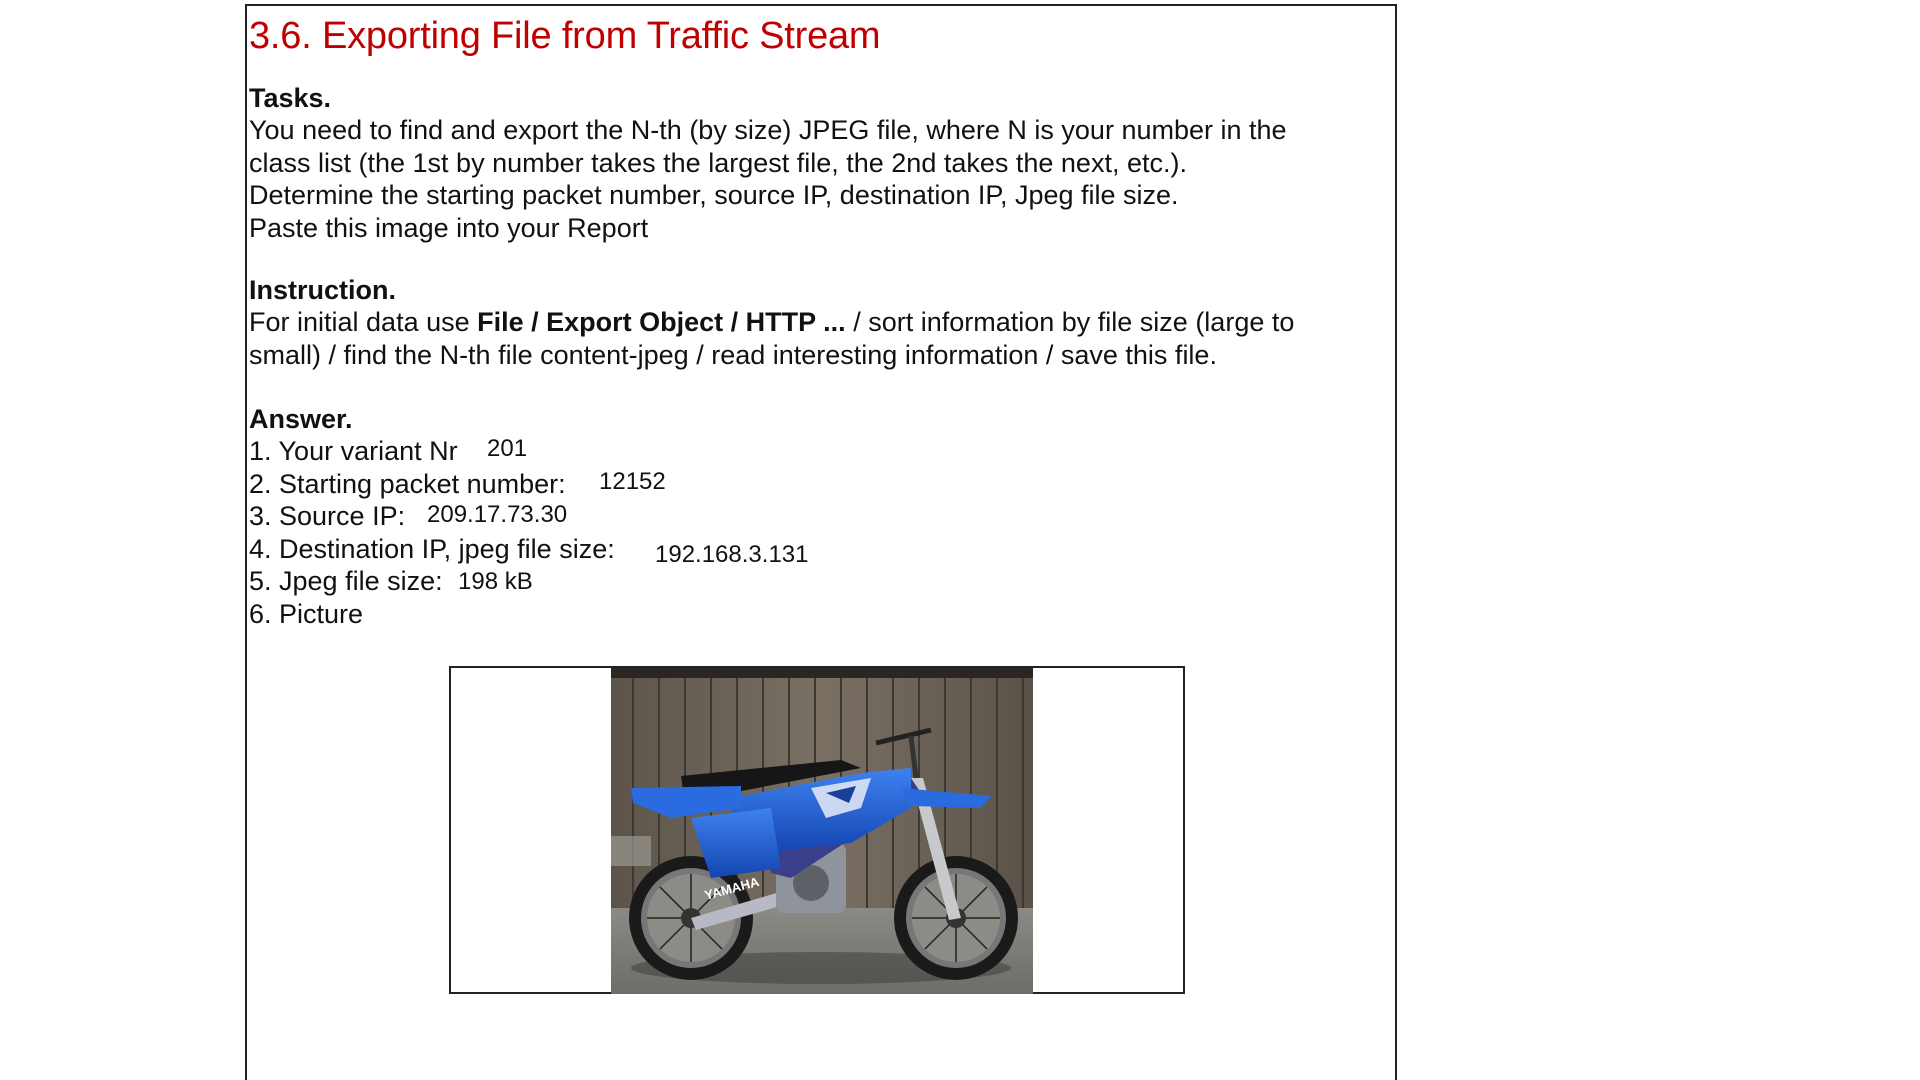 This screenshot has width=1920, height=1080. Describe the element at coordinates (507, 448) in the screenshot. I see `answer-value: 201` at that location.